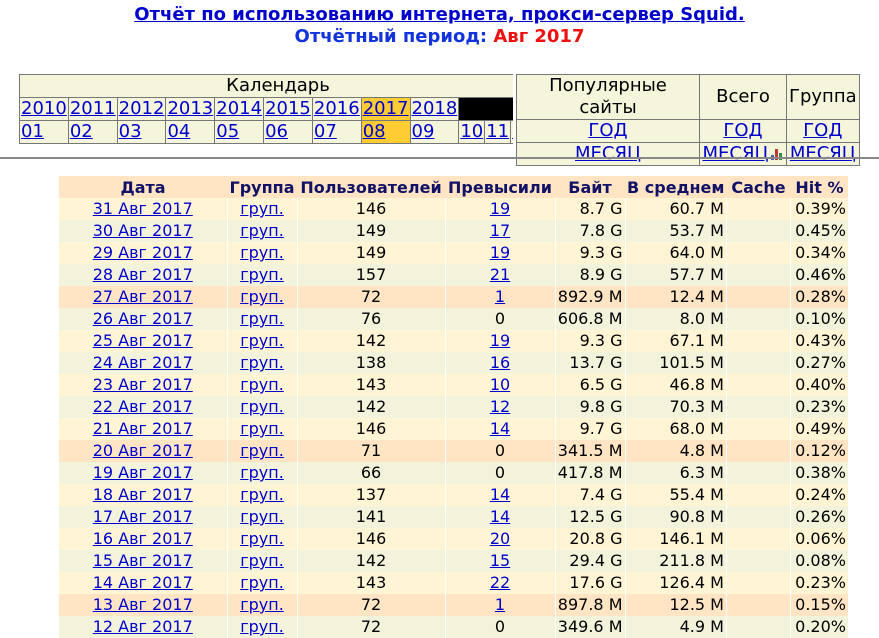 This screenshot has width=879, height=638. I want to click on calendar-month-cell: 06, so click(288, 132).